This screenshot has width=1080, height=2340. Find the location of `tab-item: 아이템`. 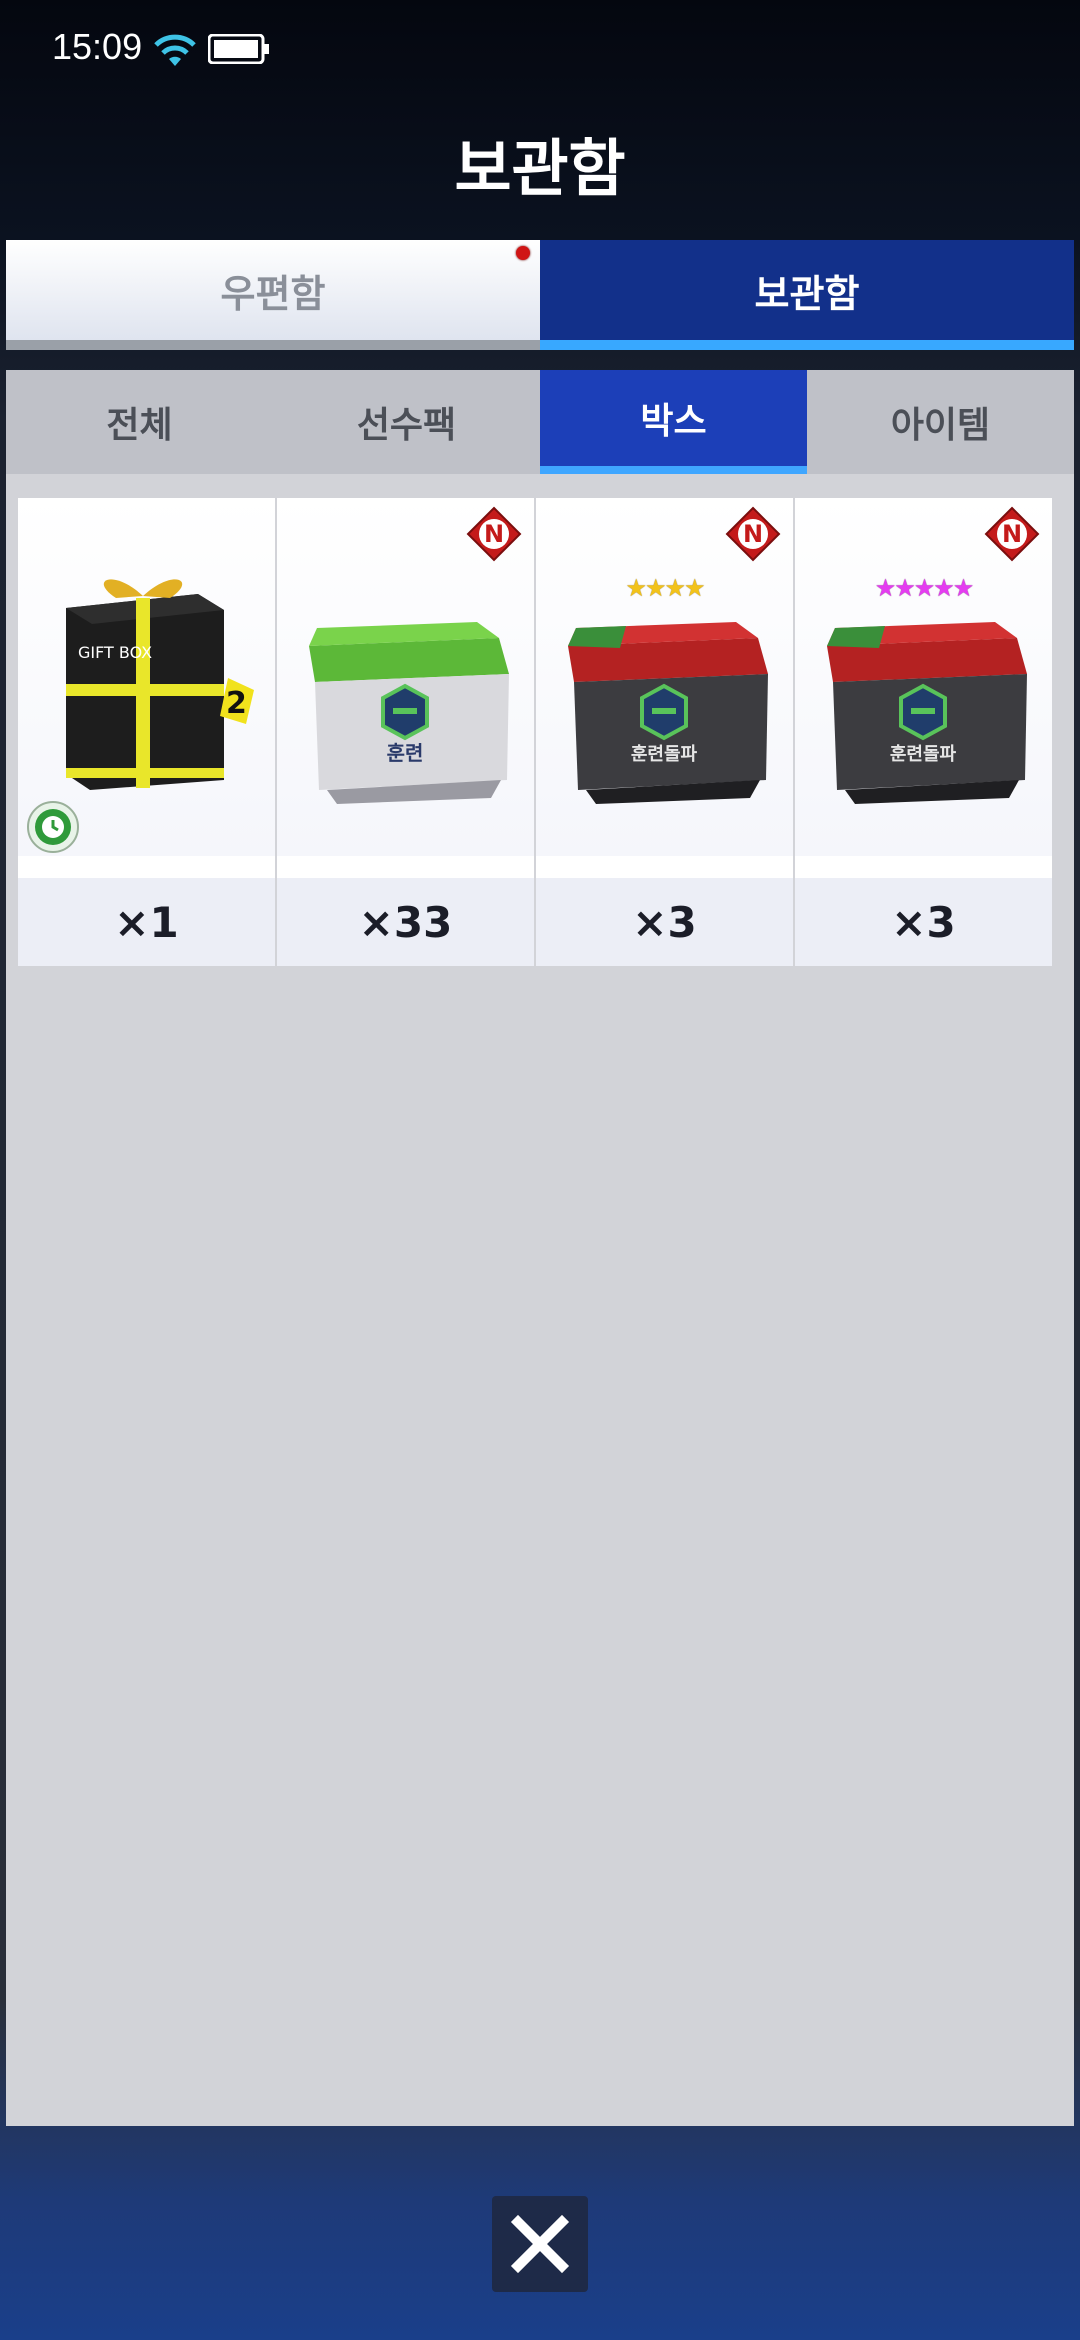

tab-item: 아이템 is located at coordinates (940, 422).